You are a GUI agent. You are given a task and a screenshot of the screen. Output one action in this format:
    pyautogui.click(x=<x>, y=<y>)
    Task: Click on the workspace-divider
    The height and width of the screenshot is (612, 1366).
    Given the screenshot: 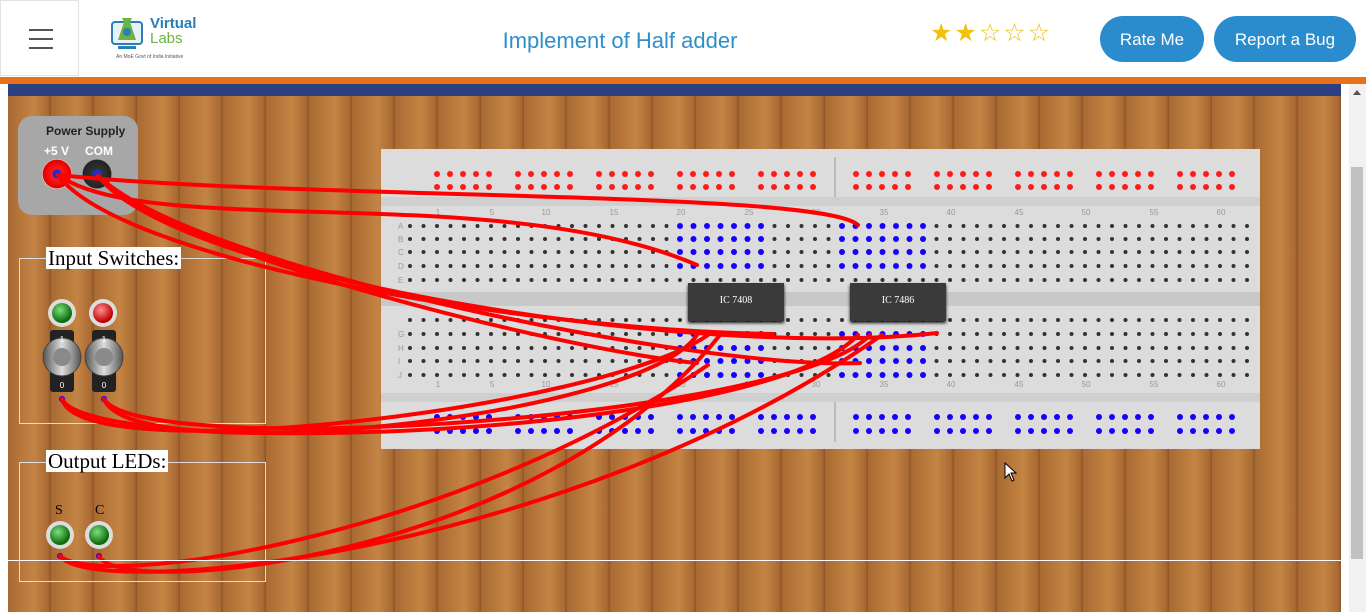 What is the action you would take?
    pyautogui.click(x=674, y=560)
    